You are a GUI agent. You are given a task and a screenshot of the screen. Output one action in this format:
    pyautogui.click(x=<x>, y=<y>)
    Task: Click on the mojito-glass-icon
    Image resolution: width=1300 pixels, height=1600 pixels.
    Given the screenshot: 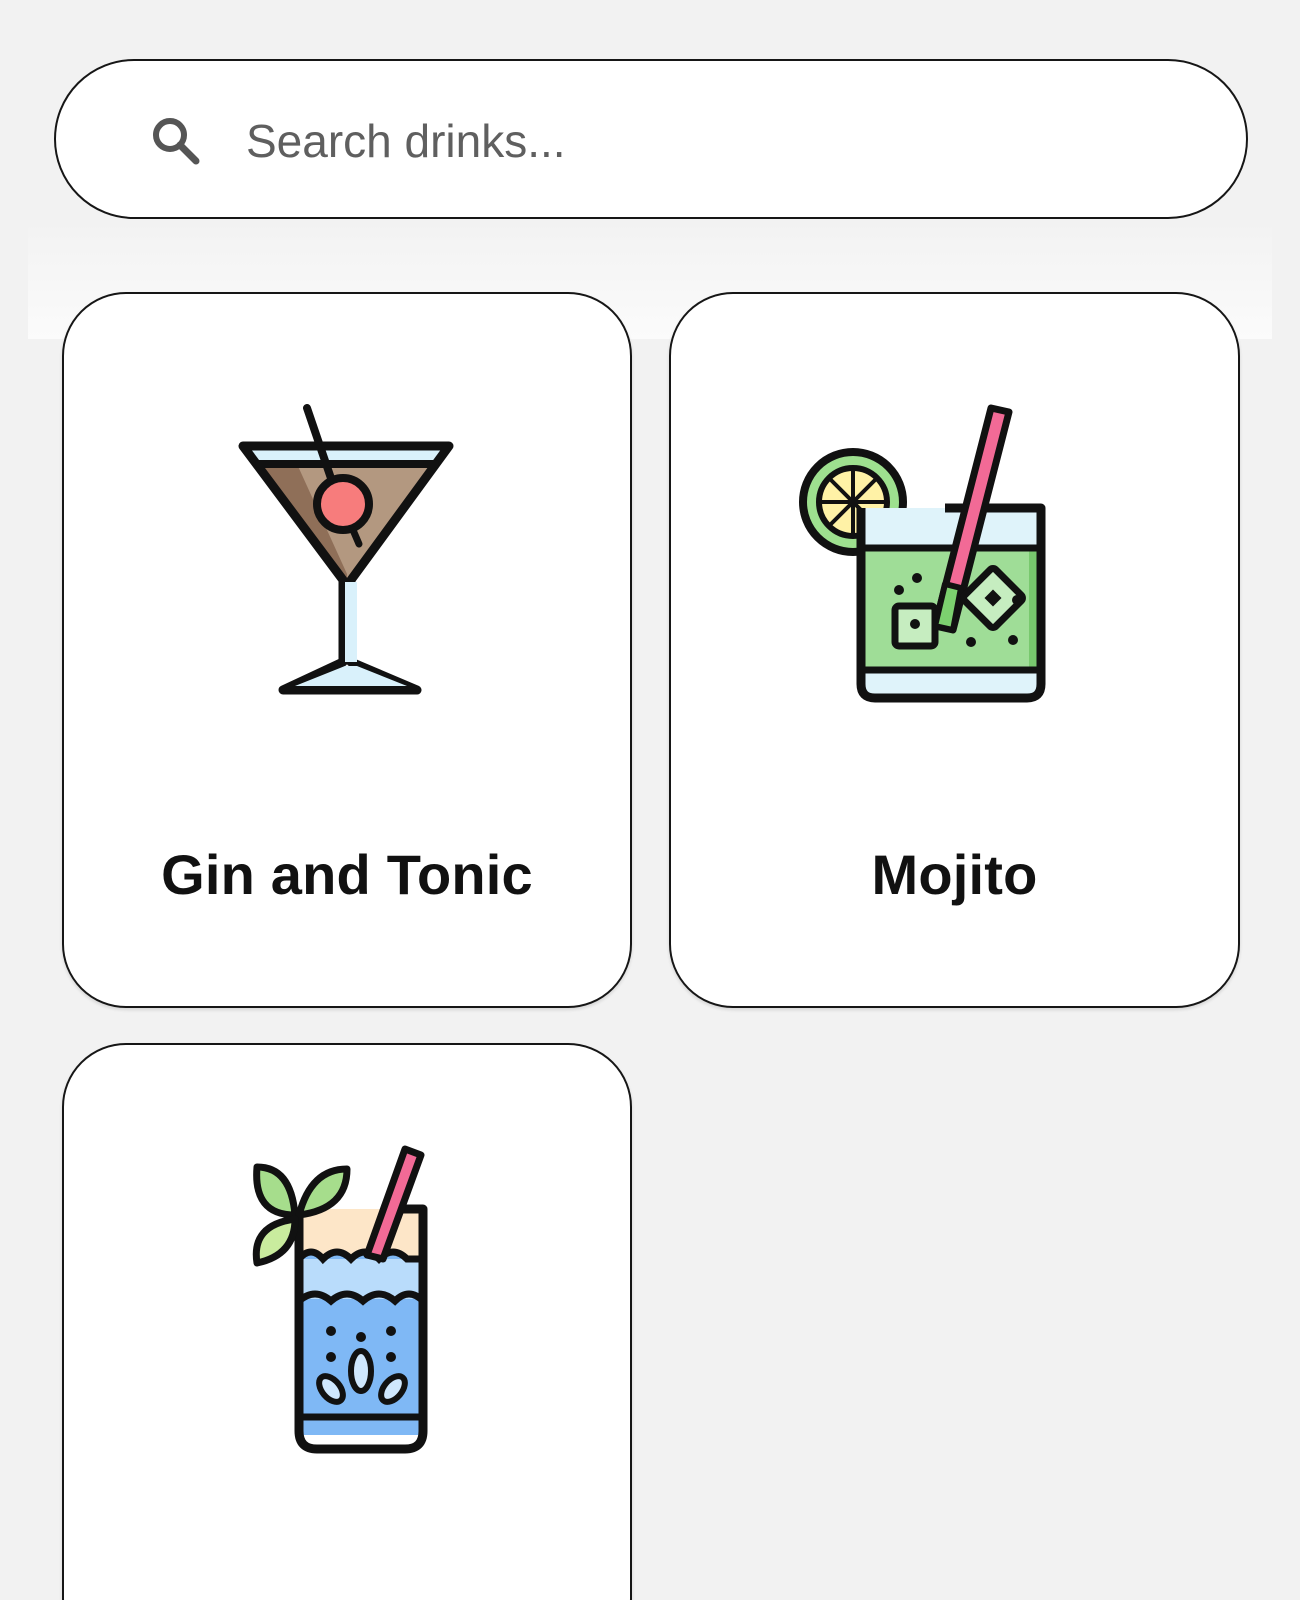 What is the action you would take?
    pyautogui.click(x=921, y=553)
    